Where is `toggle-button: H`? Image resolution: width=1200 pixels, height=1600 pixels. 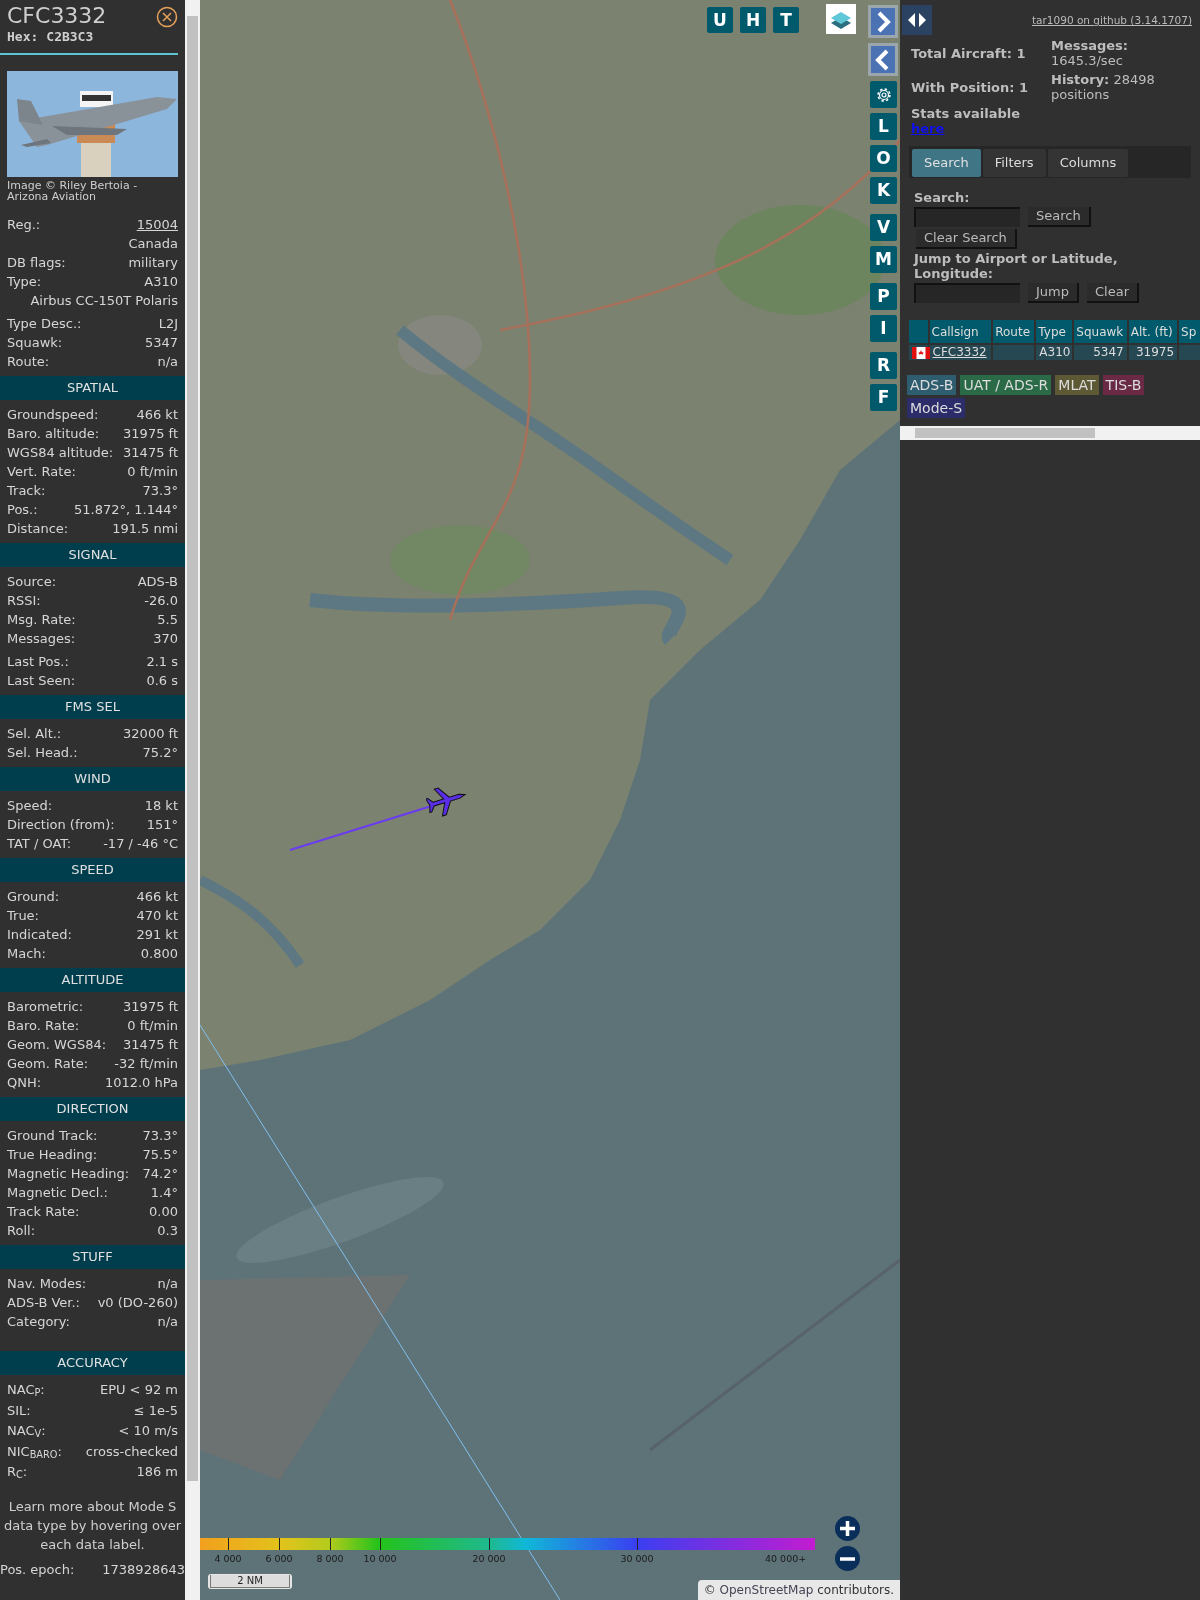
toggle-button: H is located at coordinates (753, 20).